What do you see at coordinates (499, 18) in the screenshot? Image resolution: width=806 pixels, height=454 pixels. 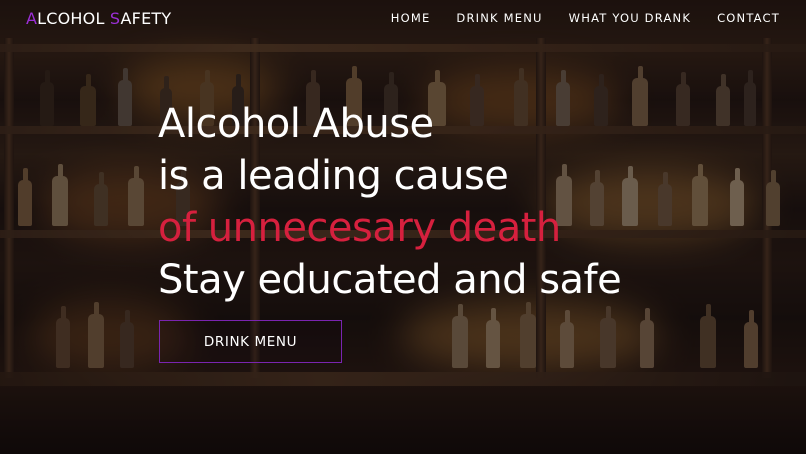 I see `nav-link-drink-menu: DRINK MENU` at bounding box center [499, 18].